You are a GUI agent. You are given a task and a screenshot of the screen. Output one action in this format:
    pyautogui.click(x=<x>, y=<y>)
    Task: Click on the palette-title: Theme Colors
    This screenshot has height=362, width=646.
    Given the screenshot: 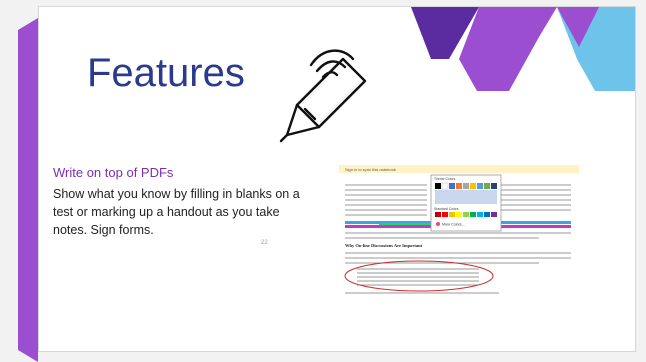 What is the action you would take?
    pyautogui.click(x=445, y=179)
    